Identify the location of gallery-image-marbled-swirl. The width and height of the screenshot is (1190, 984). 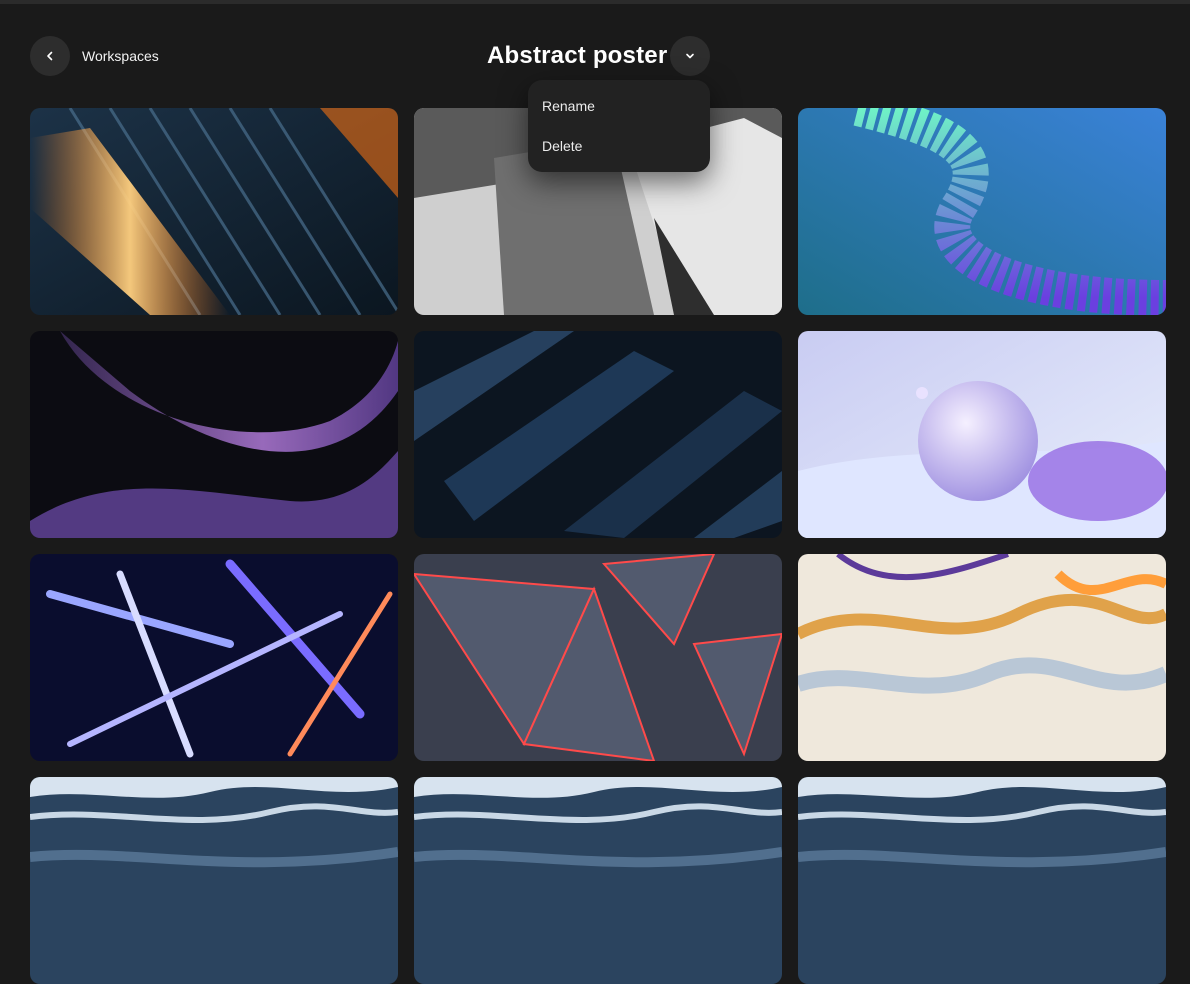
(982, 657).